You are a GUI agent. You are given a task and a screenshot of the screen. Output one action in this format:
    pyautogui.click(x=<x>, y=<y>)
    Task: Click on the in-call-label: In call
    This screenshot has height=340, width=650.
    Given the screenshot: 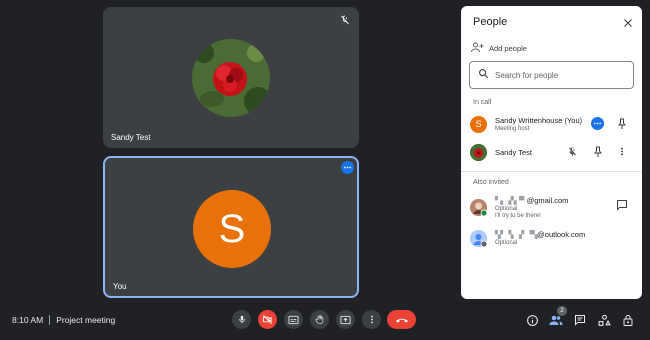 What is the action you would take?
    pyautogui.click(x=482, y=102)
    